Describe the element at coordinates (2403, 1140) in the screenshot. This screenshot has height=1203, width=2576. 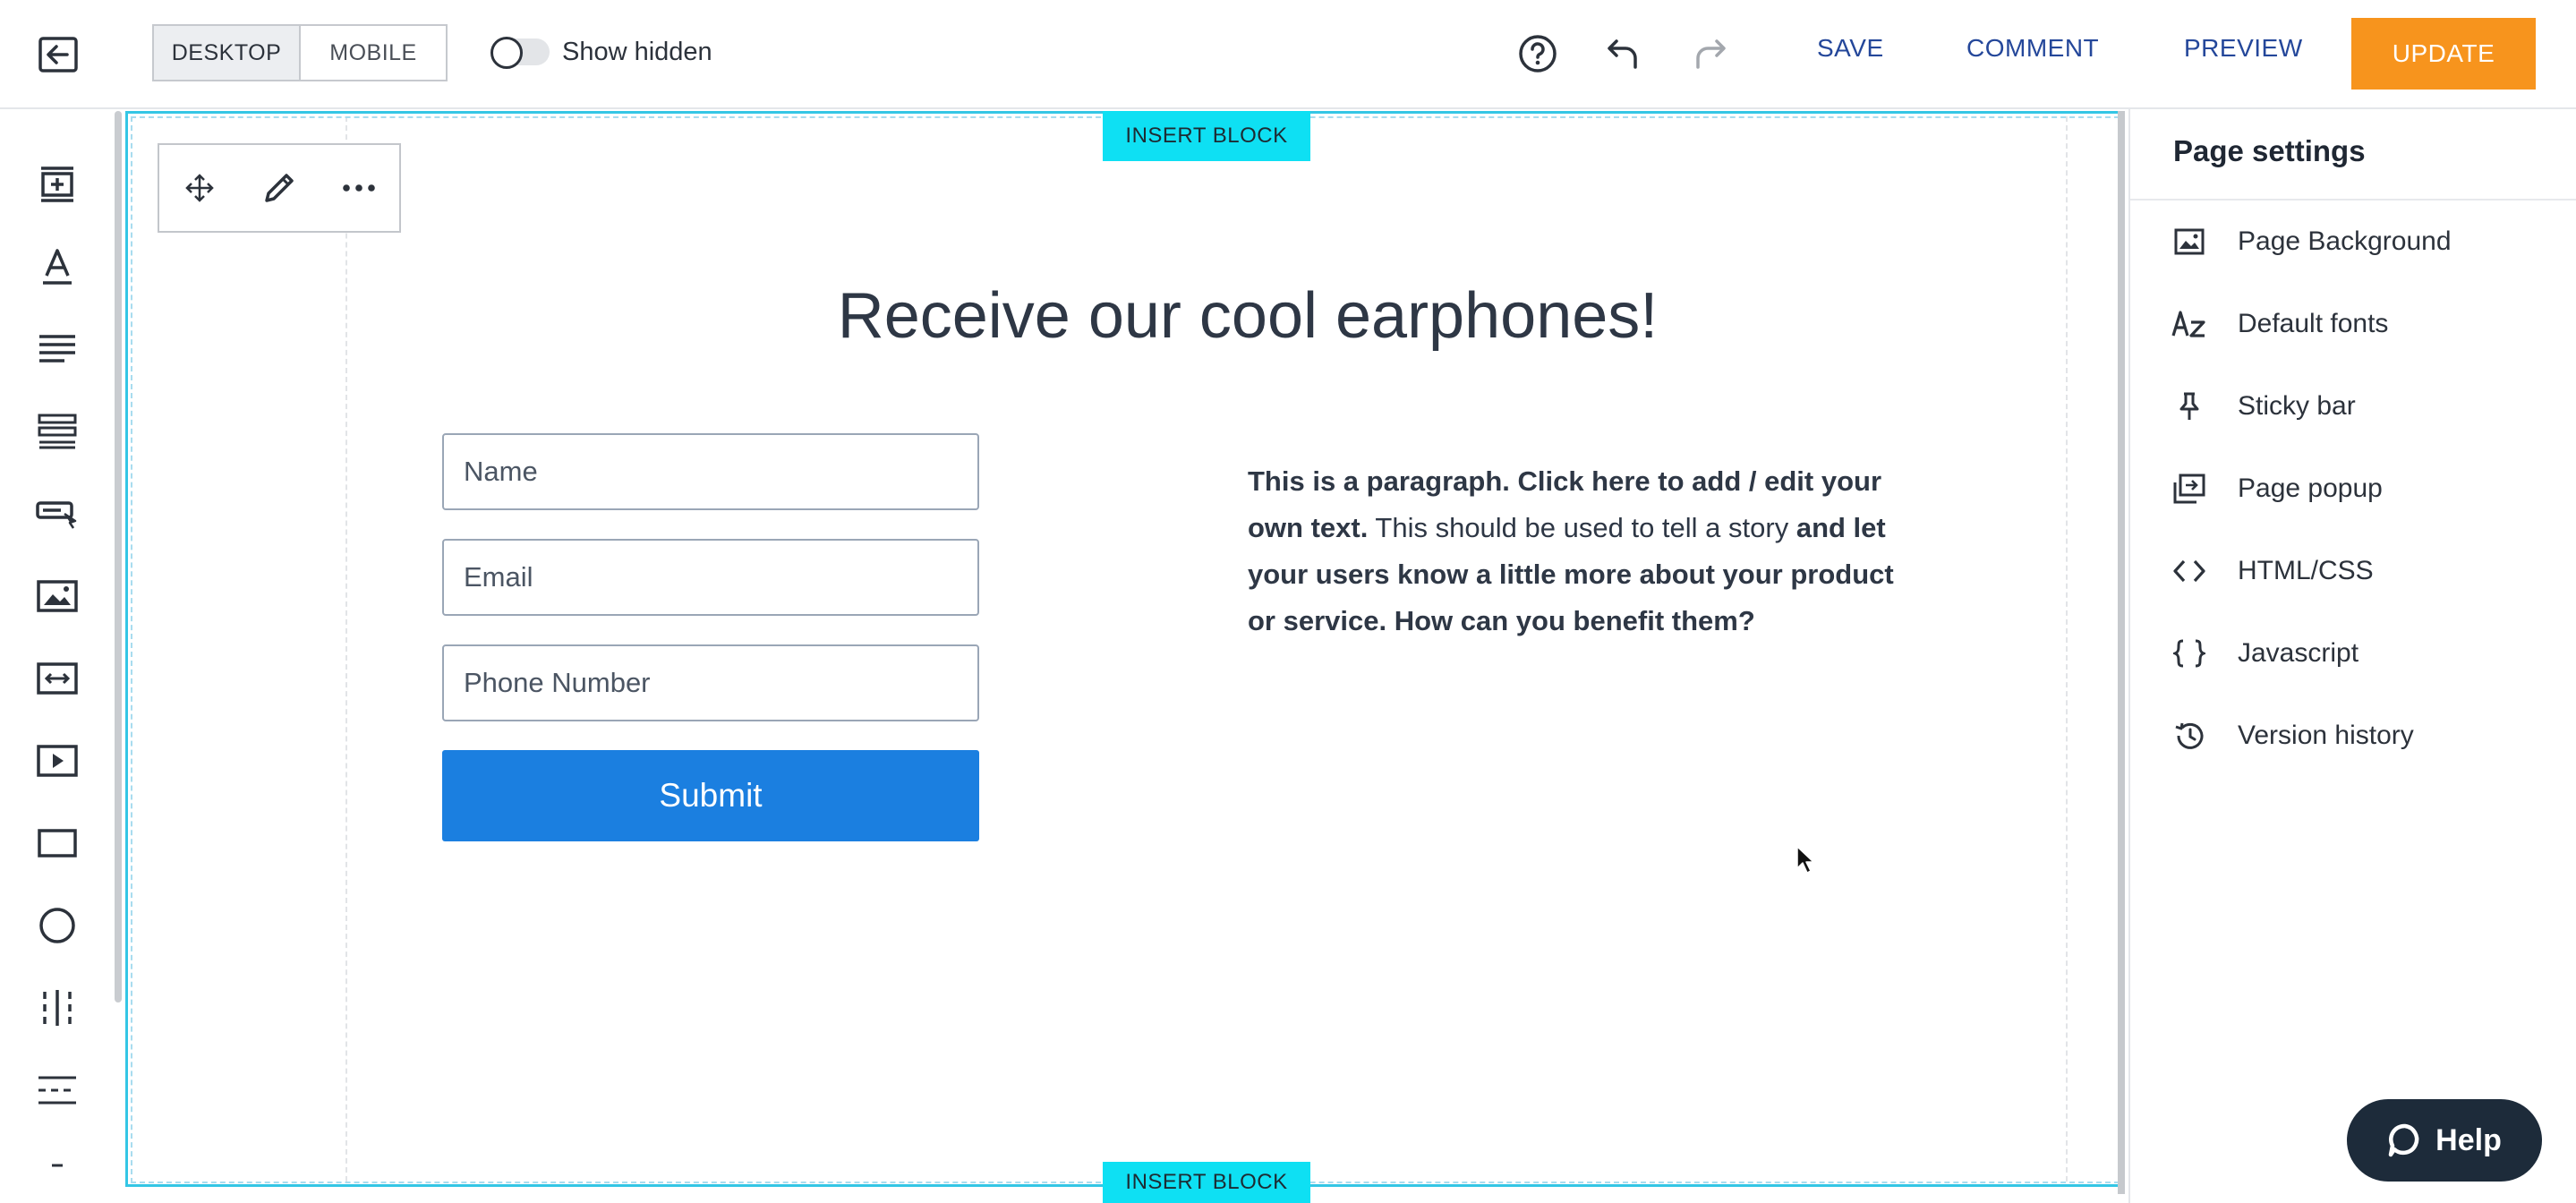
I see `chat-bubble-icon` at that location.